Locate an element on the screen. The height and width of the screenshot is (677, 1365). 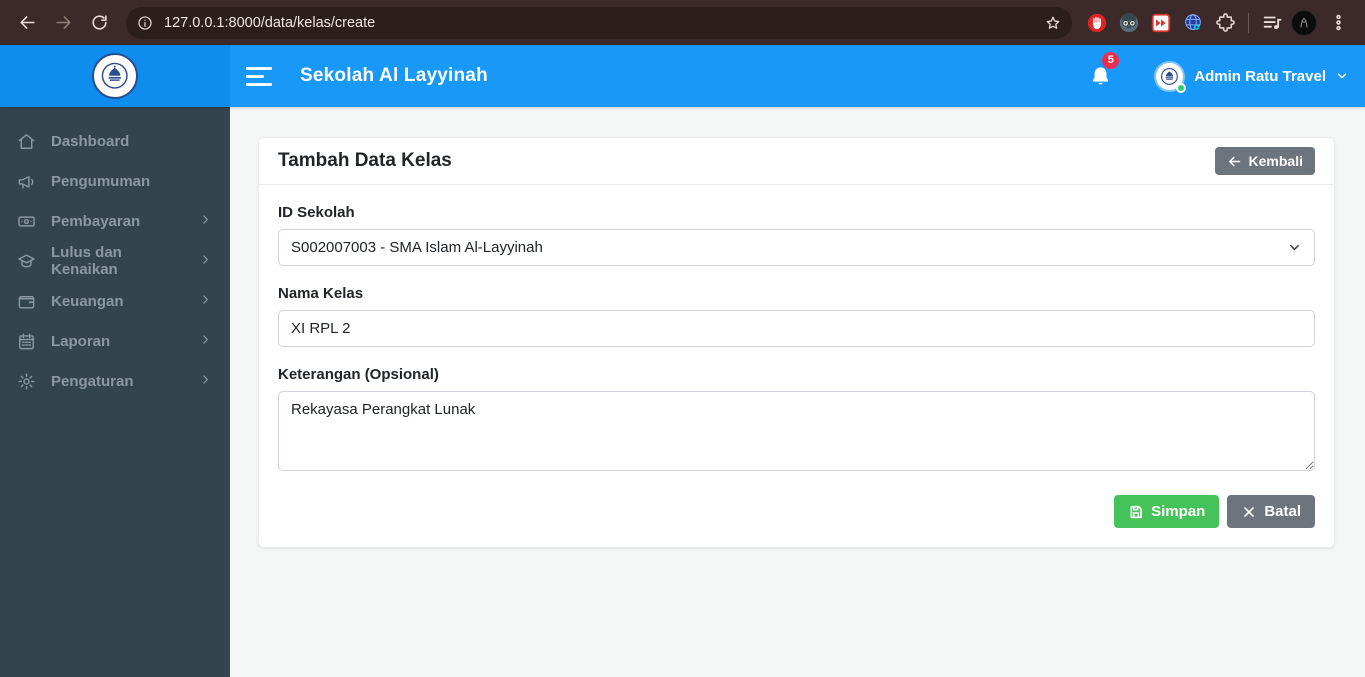
extensions-puzzle-icon is located at coordinates (1225, 23).